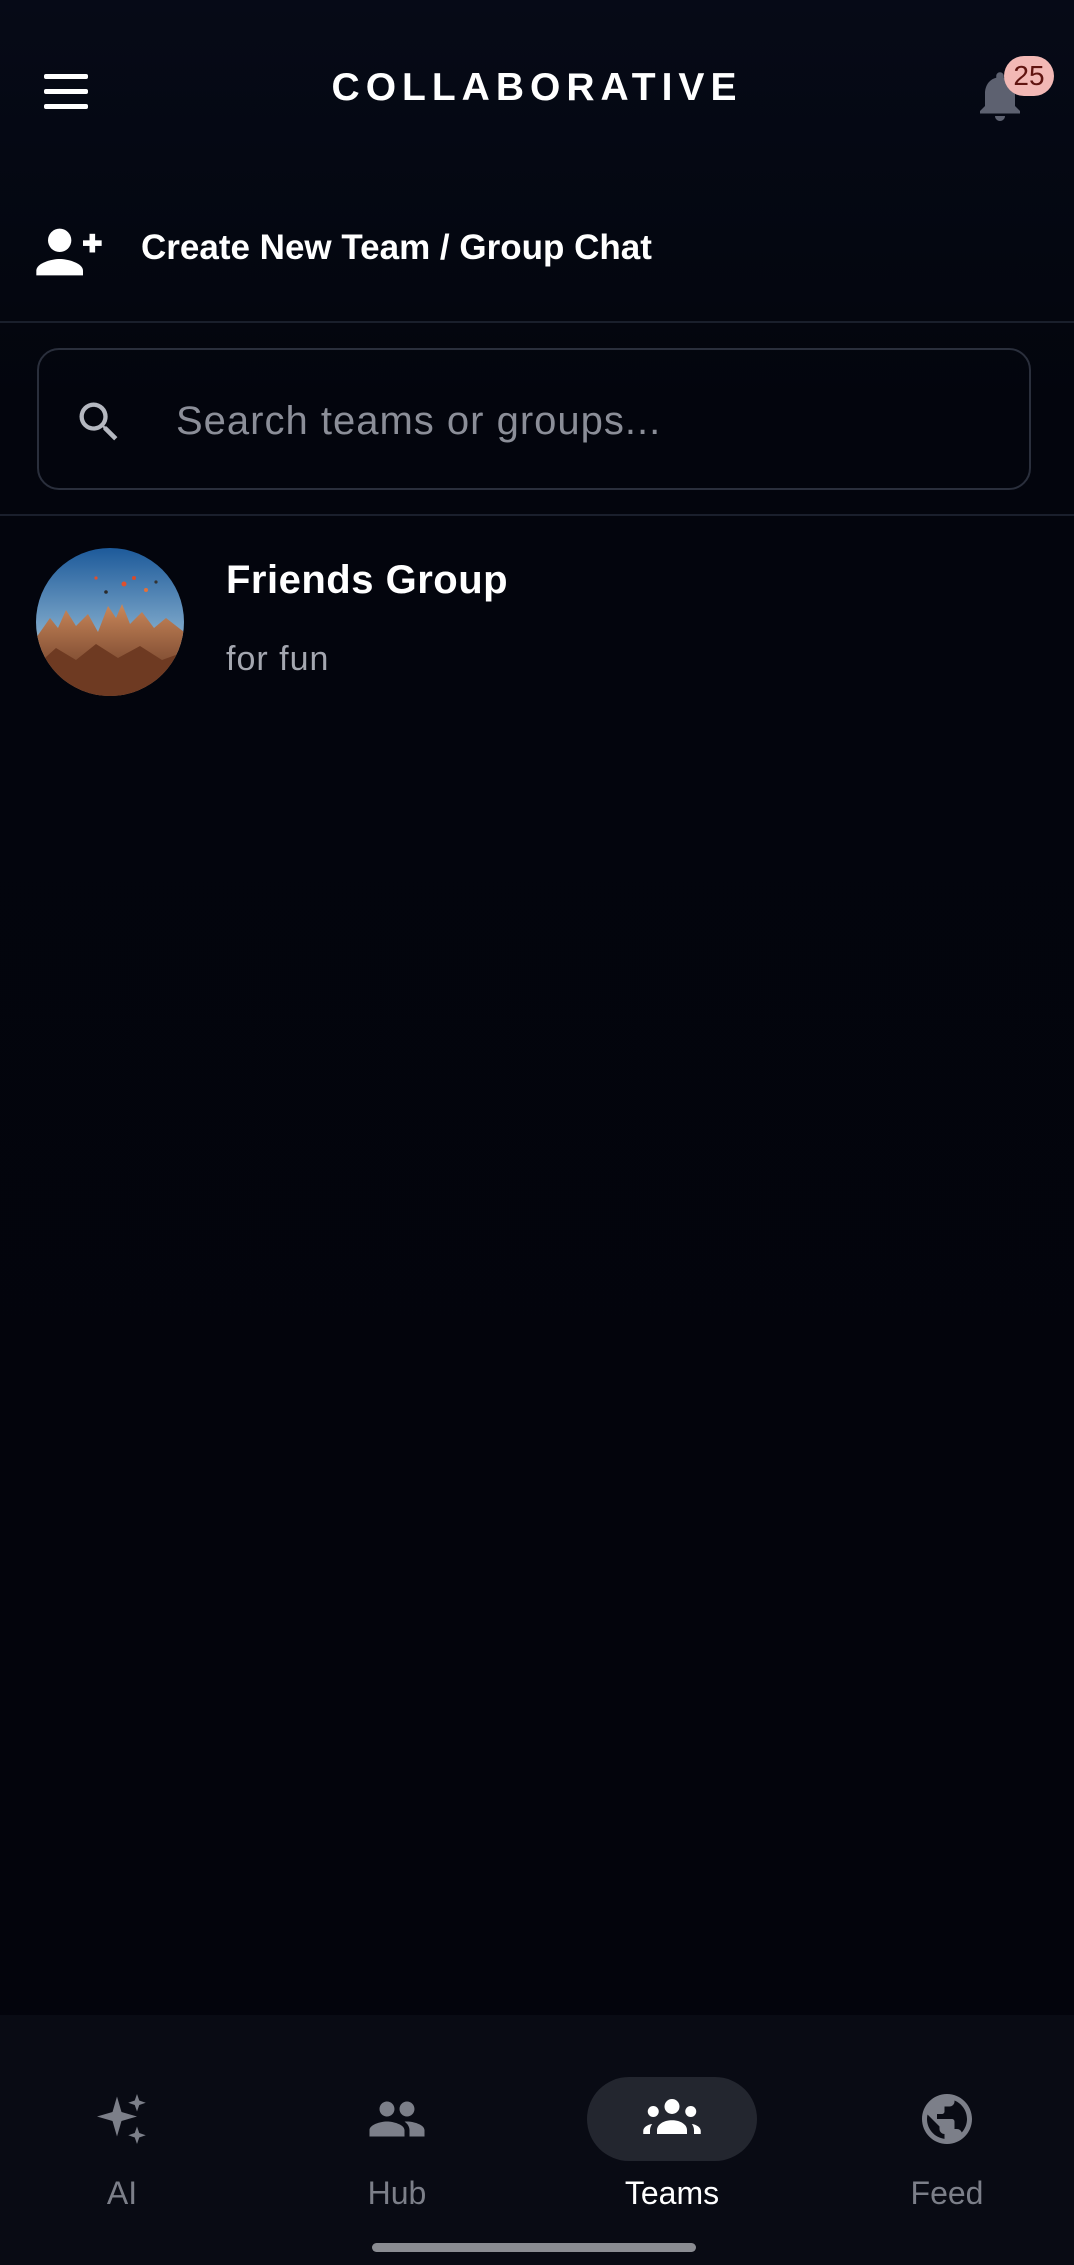  I want to click on create-team-label: Create New Team / Group Chat, so click(396, 247).